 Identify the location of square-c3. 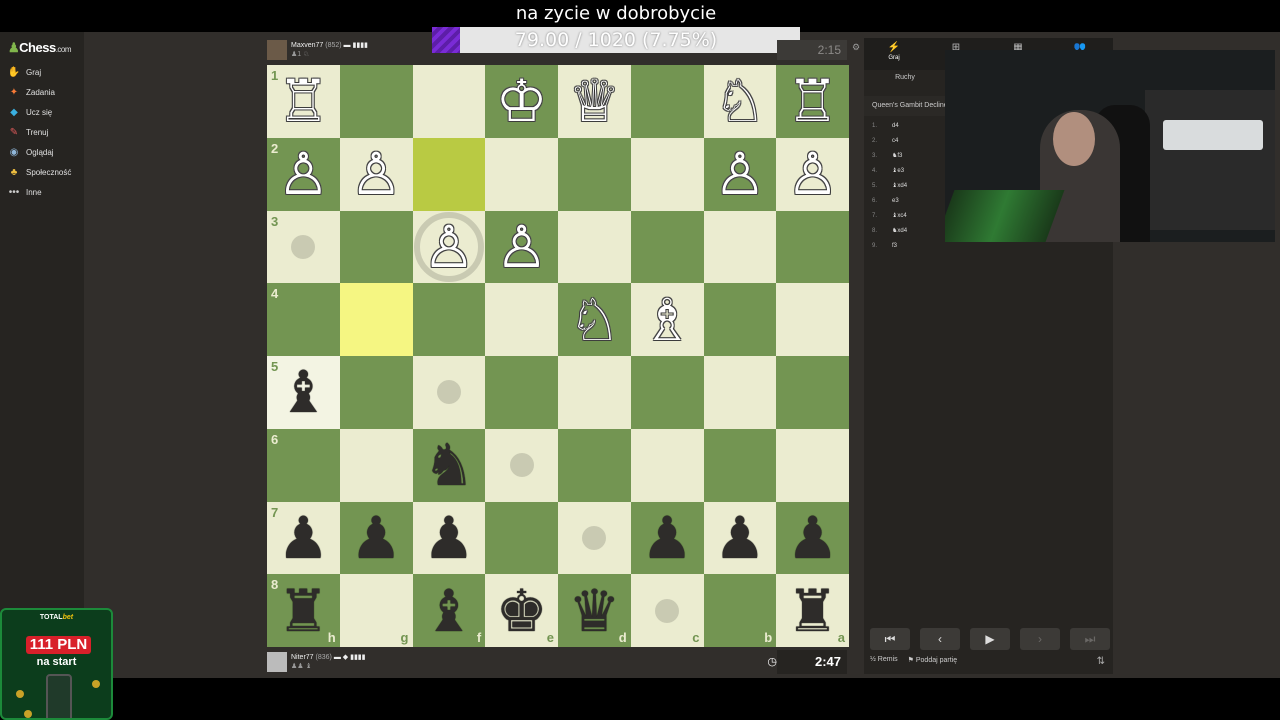
(667, 247).